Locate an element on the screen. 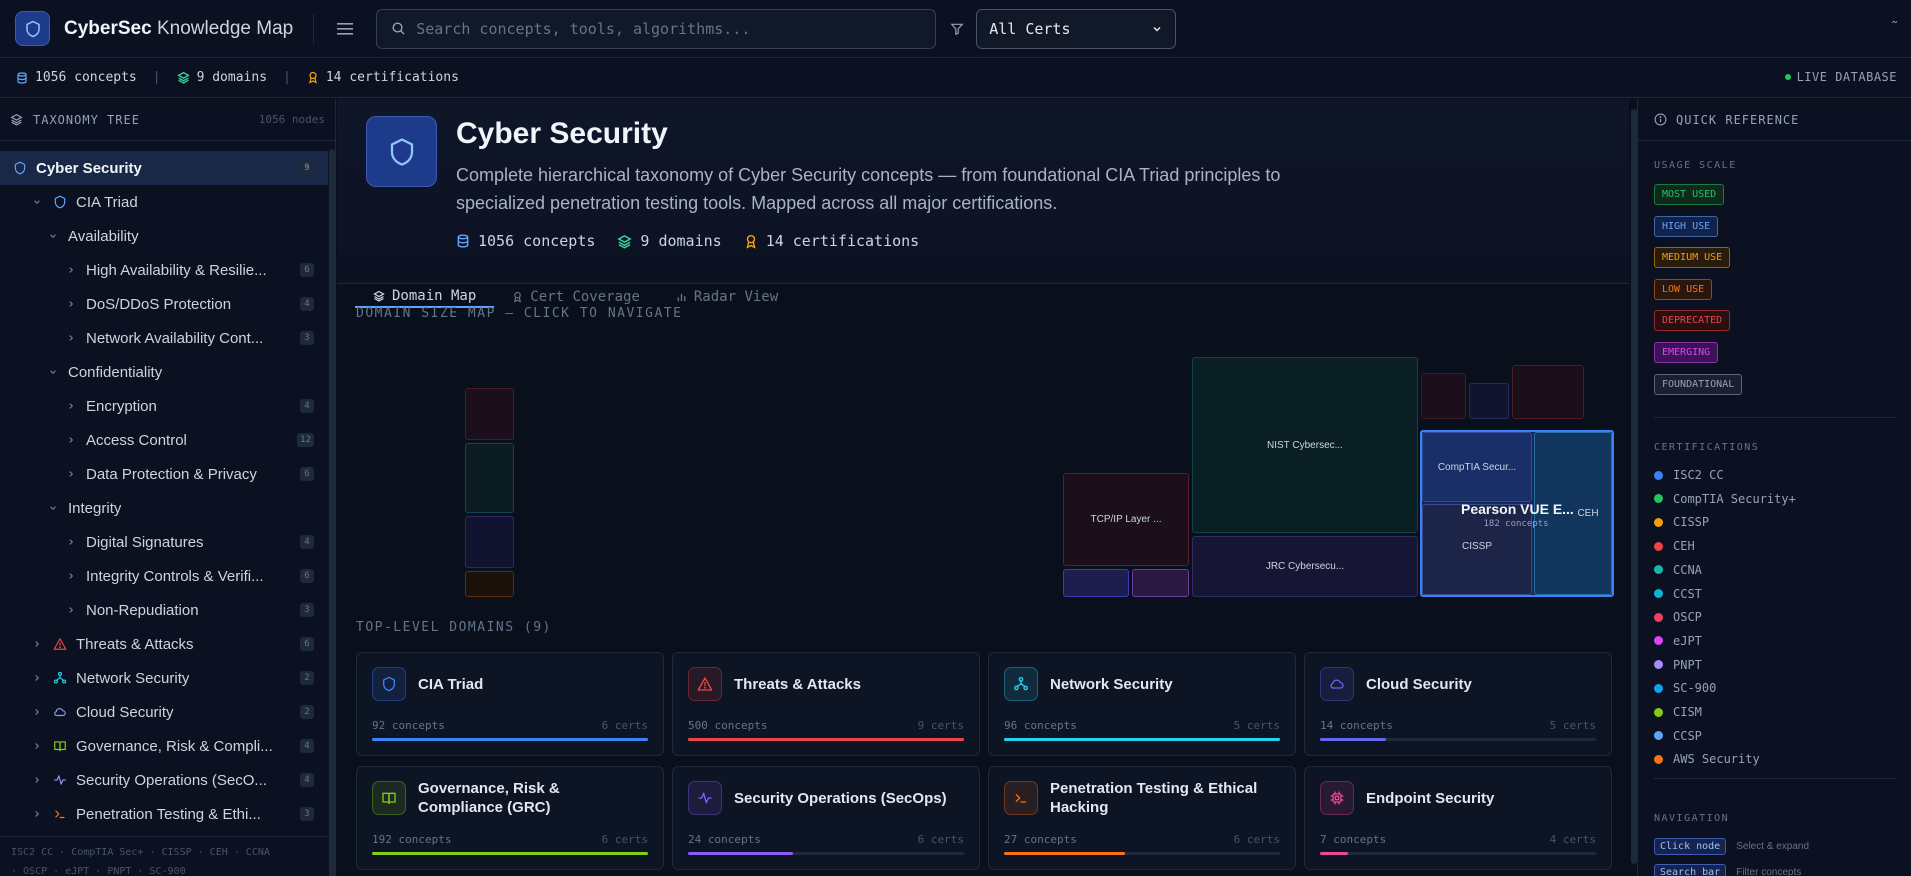 This screenshot has height=876, width=1911. tree-item: Non-Repudiation 3 is located at coordinates (164, 610).